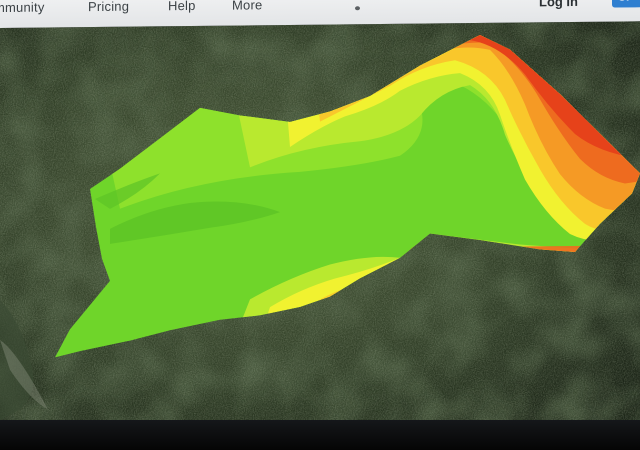 This screenshot has width=640, height=450. What do you see at coordinates (626, 4) in the screenshot?
I see `signup-button: Si` at bounding box center [626, 4].